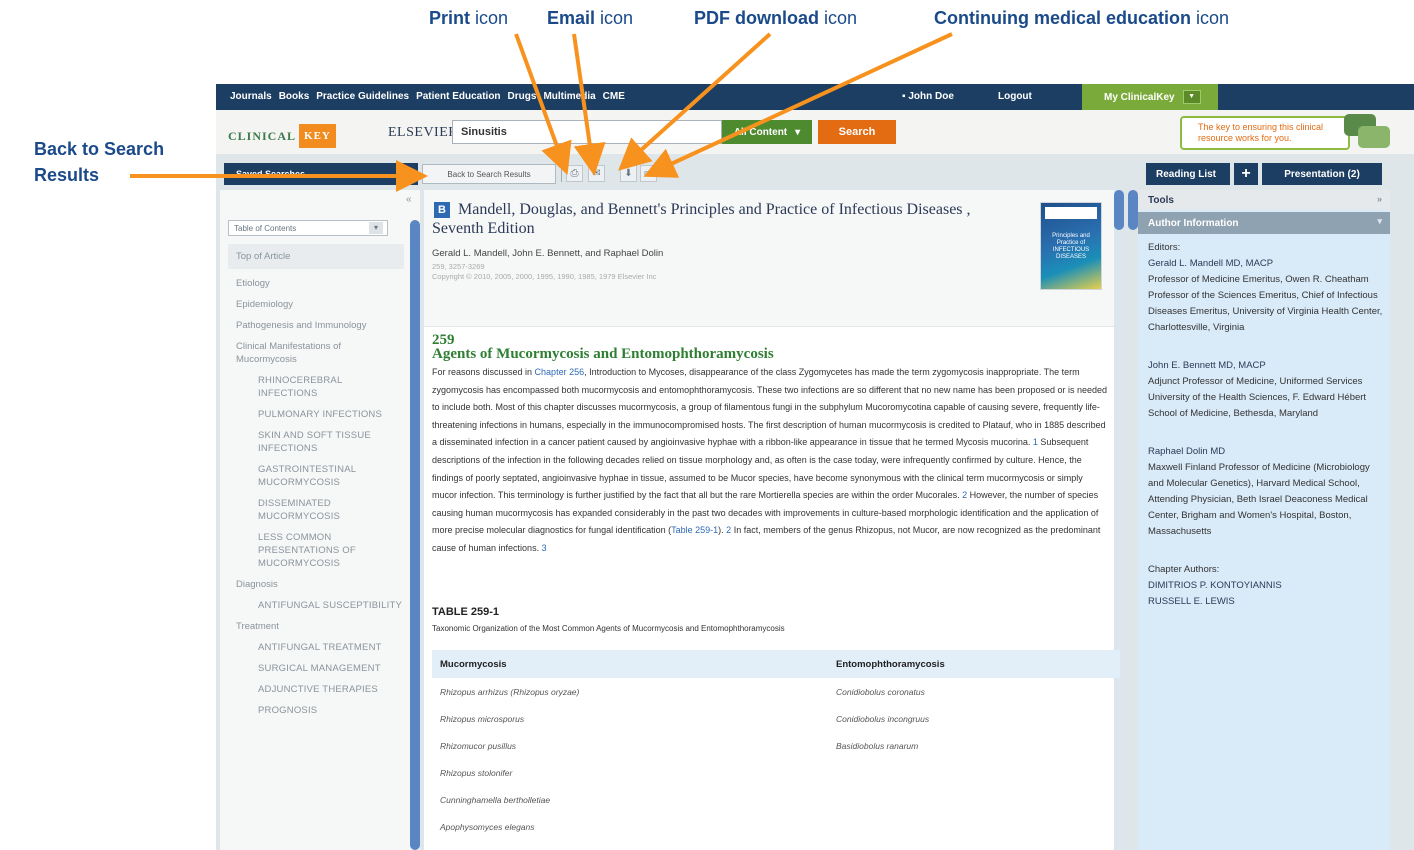  Describe the element at coordinates (415, 535) in the screenshot. I see `toc-scrollbar` at that location.